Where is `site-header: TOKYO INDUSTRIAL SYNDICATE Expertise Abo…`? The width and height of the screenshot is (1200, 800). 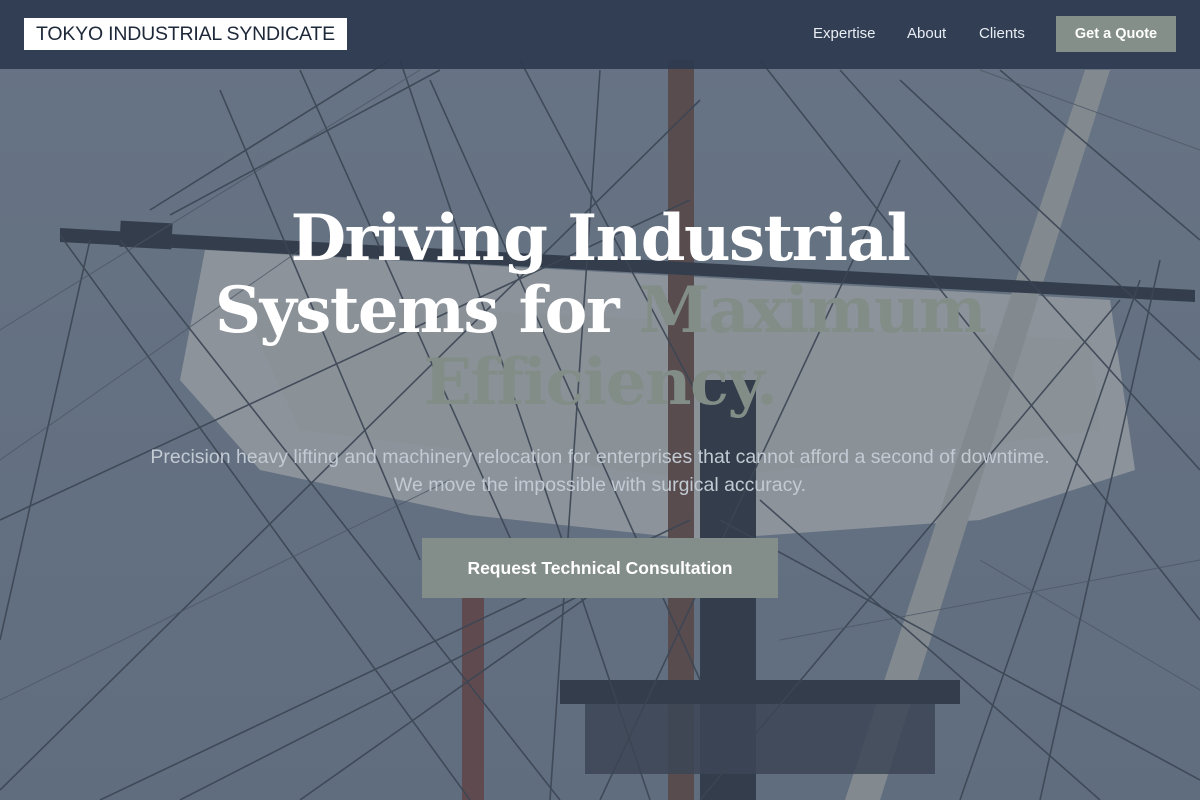 site-header: TOKYO INDUSTRIAL SYNDICATE Expertise Abo… is located at coordinates (600, 34).